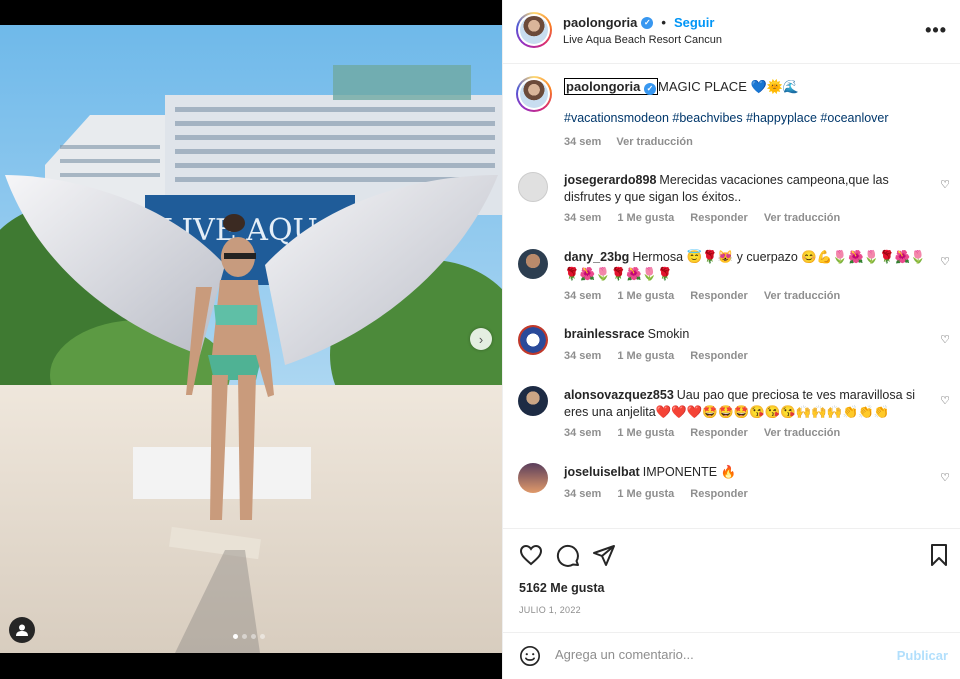 Image resolution: width=960 pixels, height=679 pixels. Describe the element at coordinates (610, 180) in the screenshot. I see `commenter-username: josegerardo898` at that location.